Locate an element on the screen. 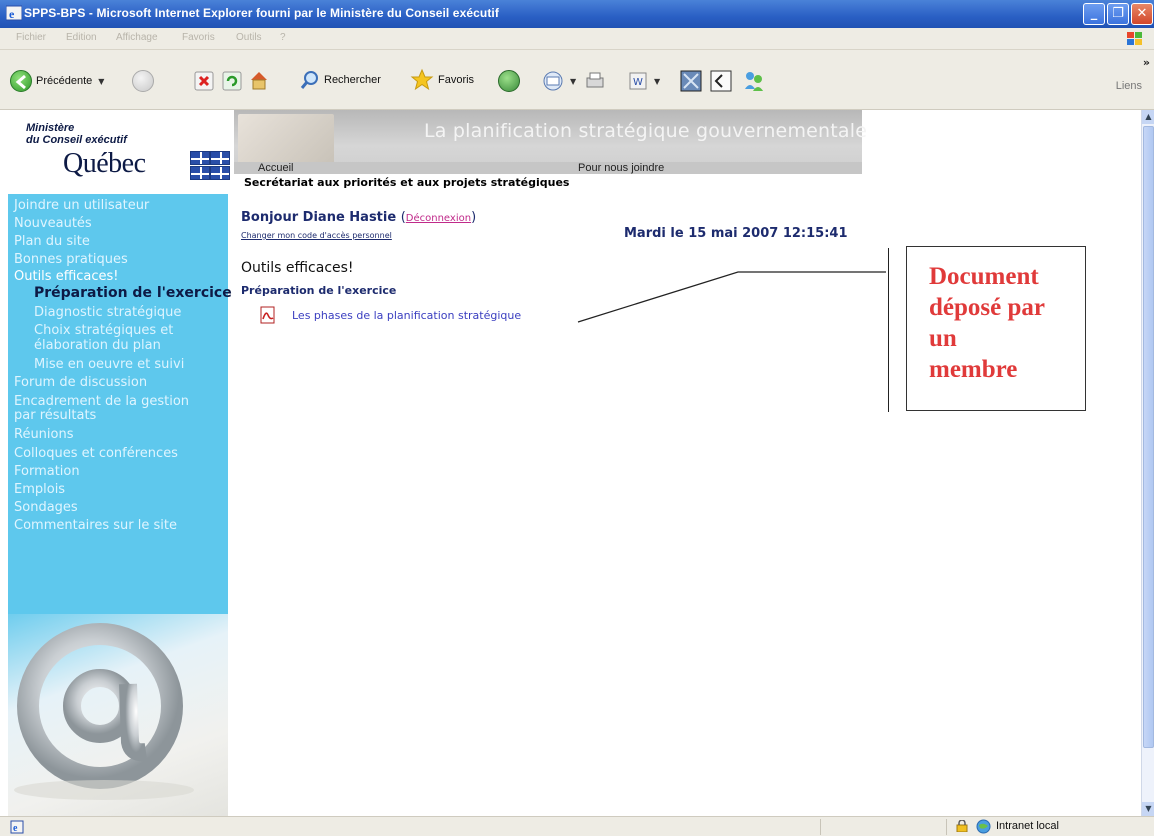 This screenshot has width=1154, height=836. annotation-line-4: membre is located at coordinates (973, 369).